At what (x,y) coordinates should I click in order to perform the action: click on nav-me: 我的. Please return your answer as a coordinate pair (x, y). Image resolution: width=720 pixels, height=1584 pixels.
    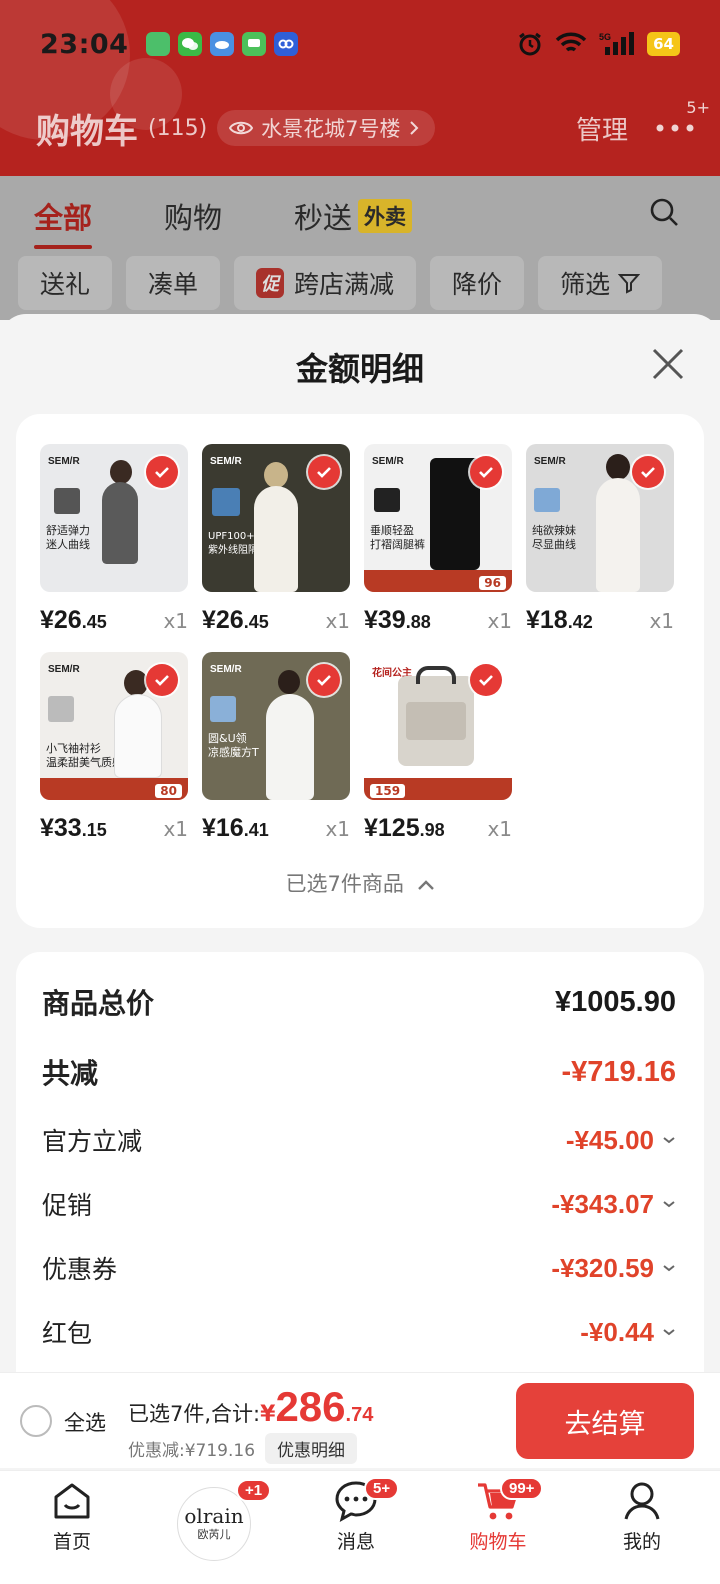
    Looking at the image, I should click on (642, 1529).